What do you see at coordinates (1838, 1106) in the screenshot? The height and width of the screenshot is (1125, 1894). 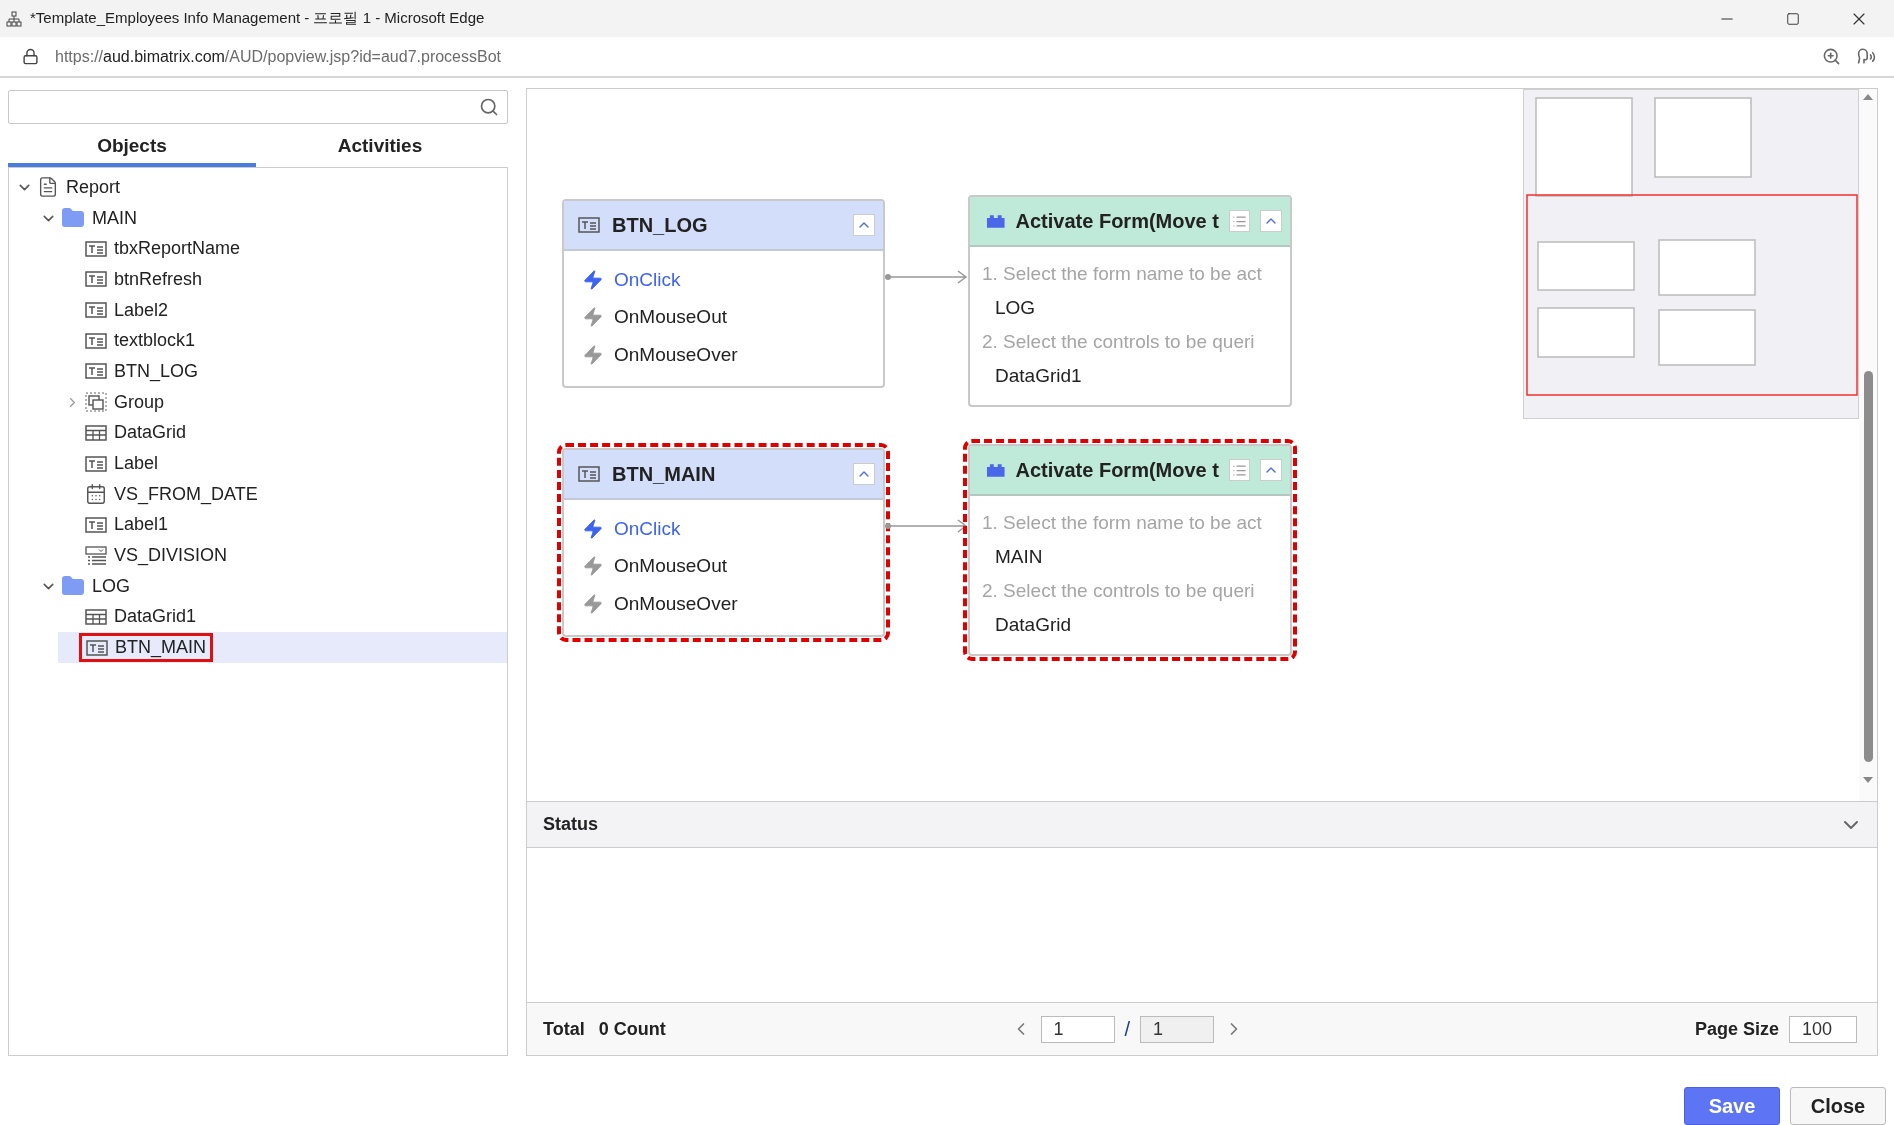 I see `close-button: Close` at bounding box center [1838, 1106].